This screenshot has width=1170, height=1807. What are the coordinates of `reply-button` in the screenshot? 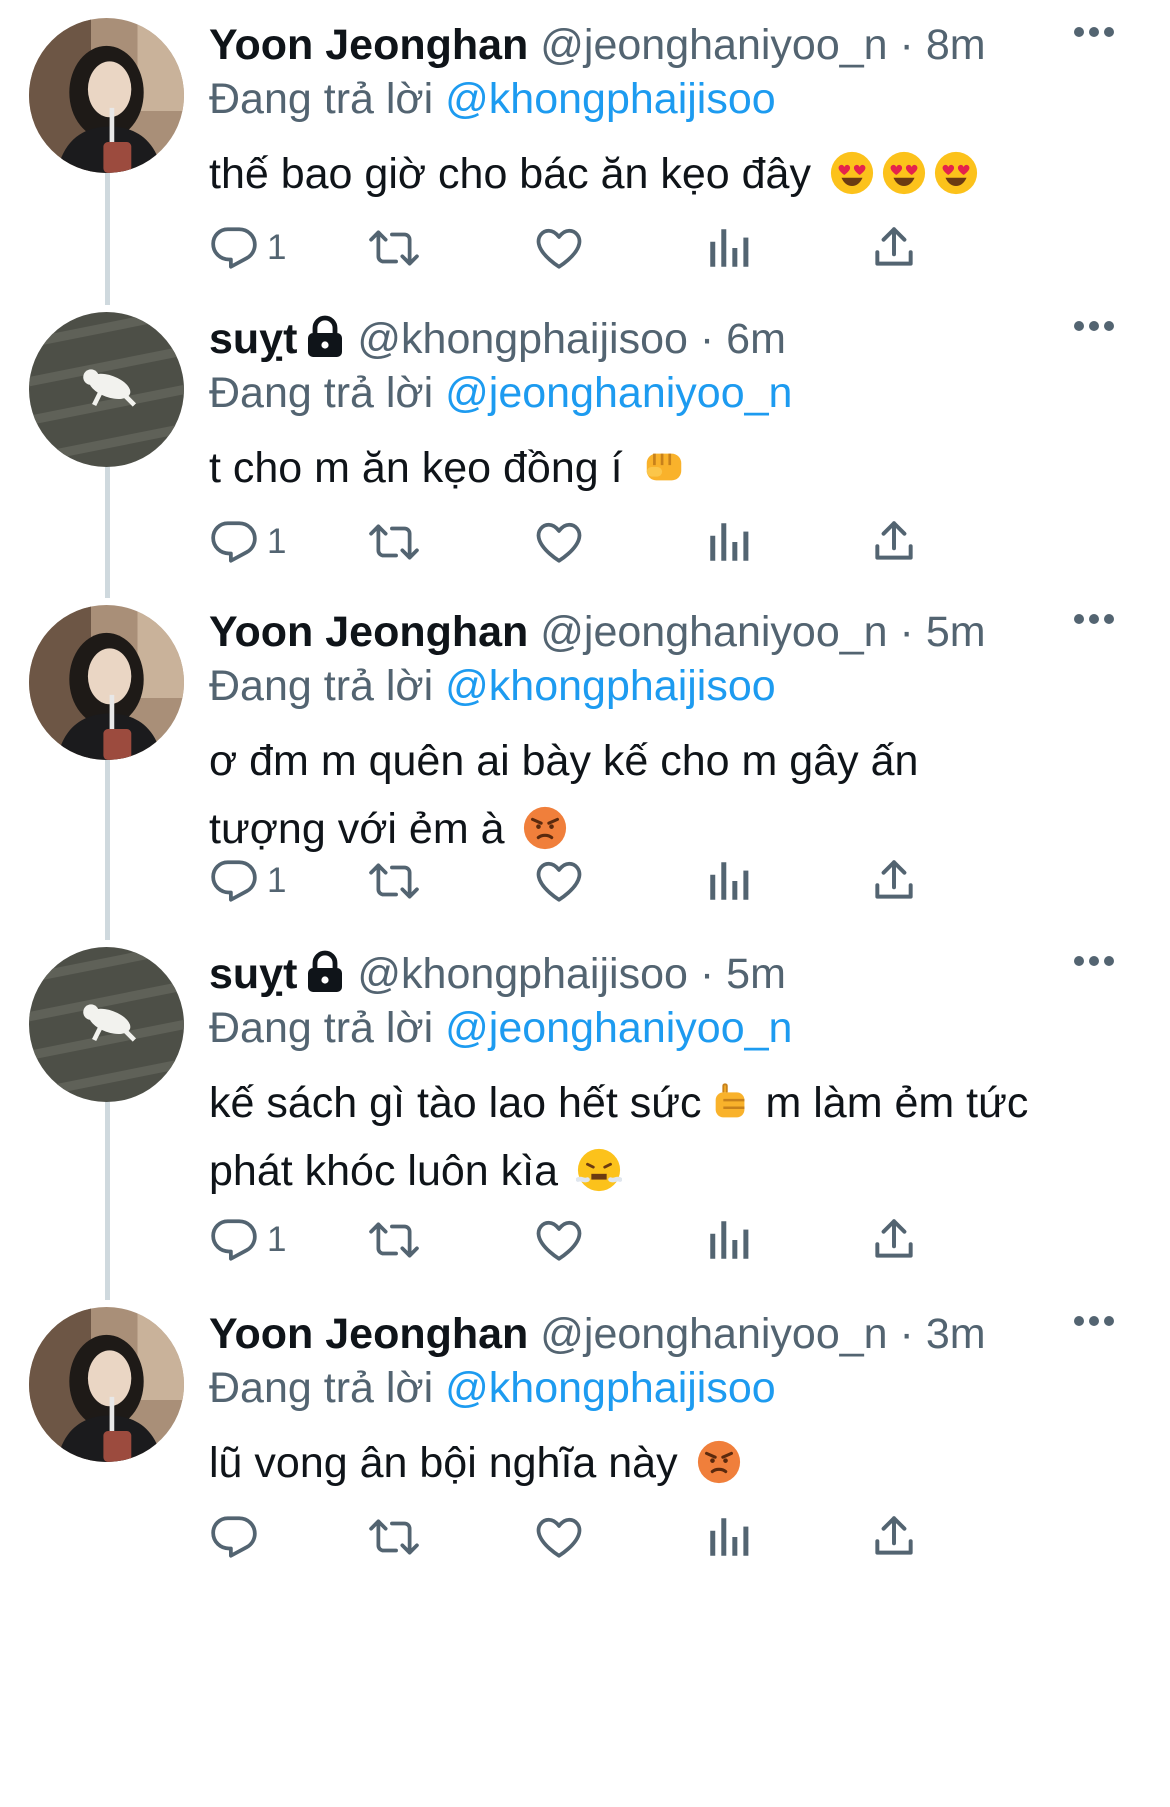 It's located at (238, 1537).